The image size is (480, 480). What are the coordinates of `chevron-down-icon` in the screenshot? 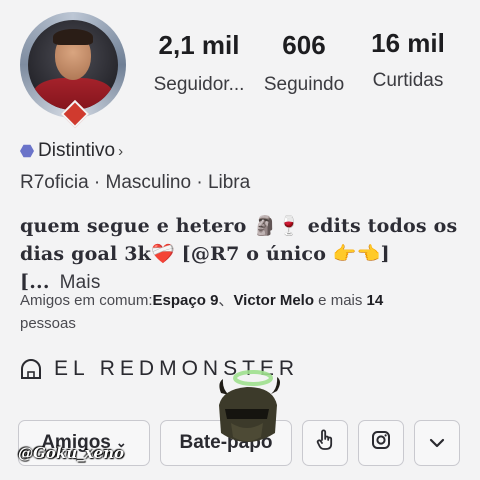 It's located at (437, 443).